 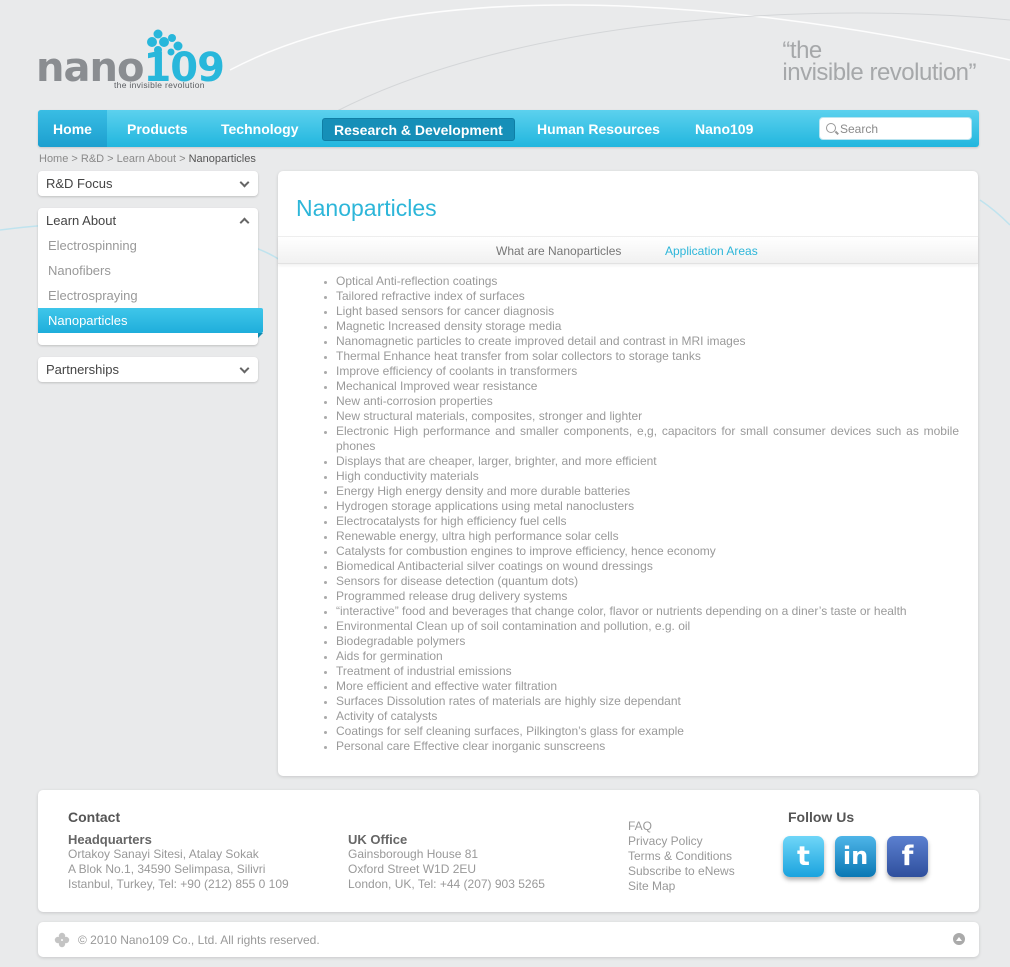 I want to click on list-item: Activity of catalysts, so click(x=647, y=716).